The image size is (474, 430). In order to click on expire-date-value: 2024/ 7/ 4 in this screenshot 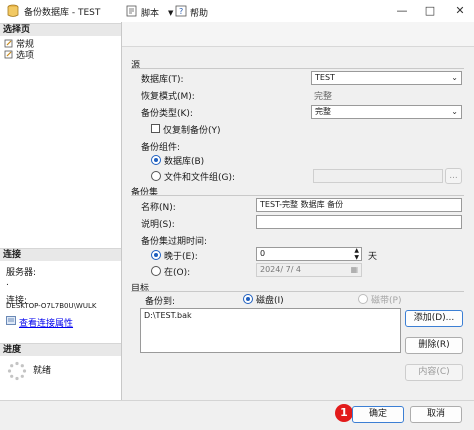, I will do `click(281, 269)`.